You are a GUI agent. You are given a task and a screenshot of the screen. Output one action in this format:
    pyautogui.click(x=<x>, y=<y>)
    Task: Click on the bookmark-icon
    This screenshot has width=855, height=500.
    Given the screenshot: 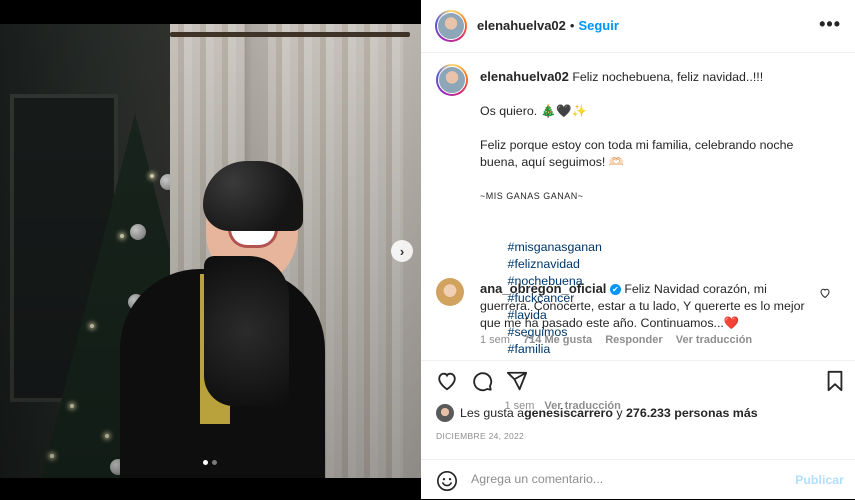 What is the action you would take?
    pyautogui.click(x=835, y=381)
    